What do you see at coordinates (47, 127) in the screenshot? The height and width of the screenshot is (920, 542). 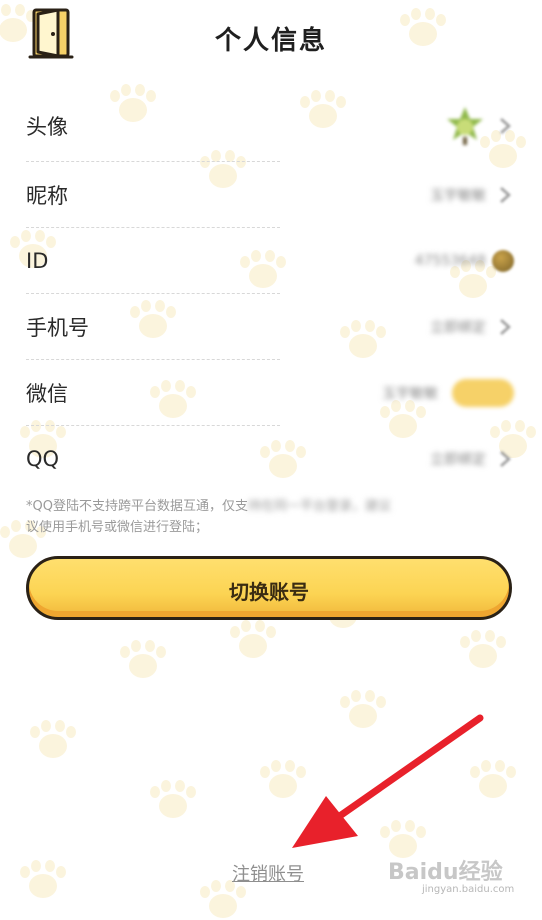 I see `row-label: 头像` at bounding box center [47, 127].